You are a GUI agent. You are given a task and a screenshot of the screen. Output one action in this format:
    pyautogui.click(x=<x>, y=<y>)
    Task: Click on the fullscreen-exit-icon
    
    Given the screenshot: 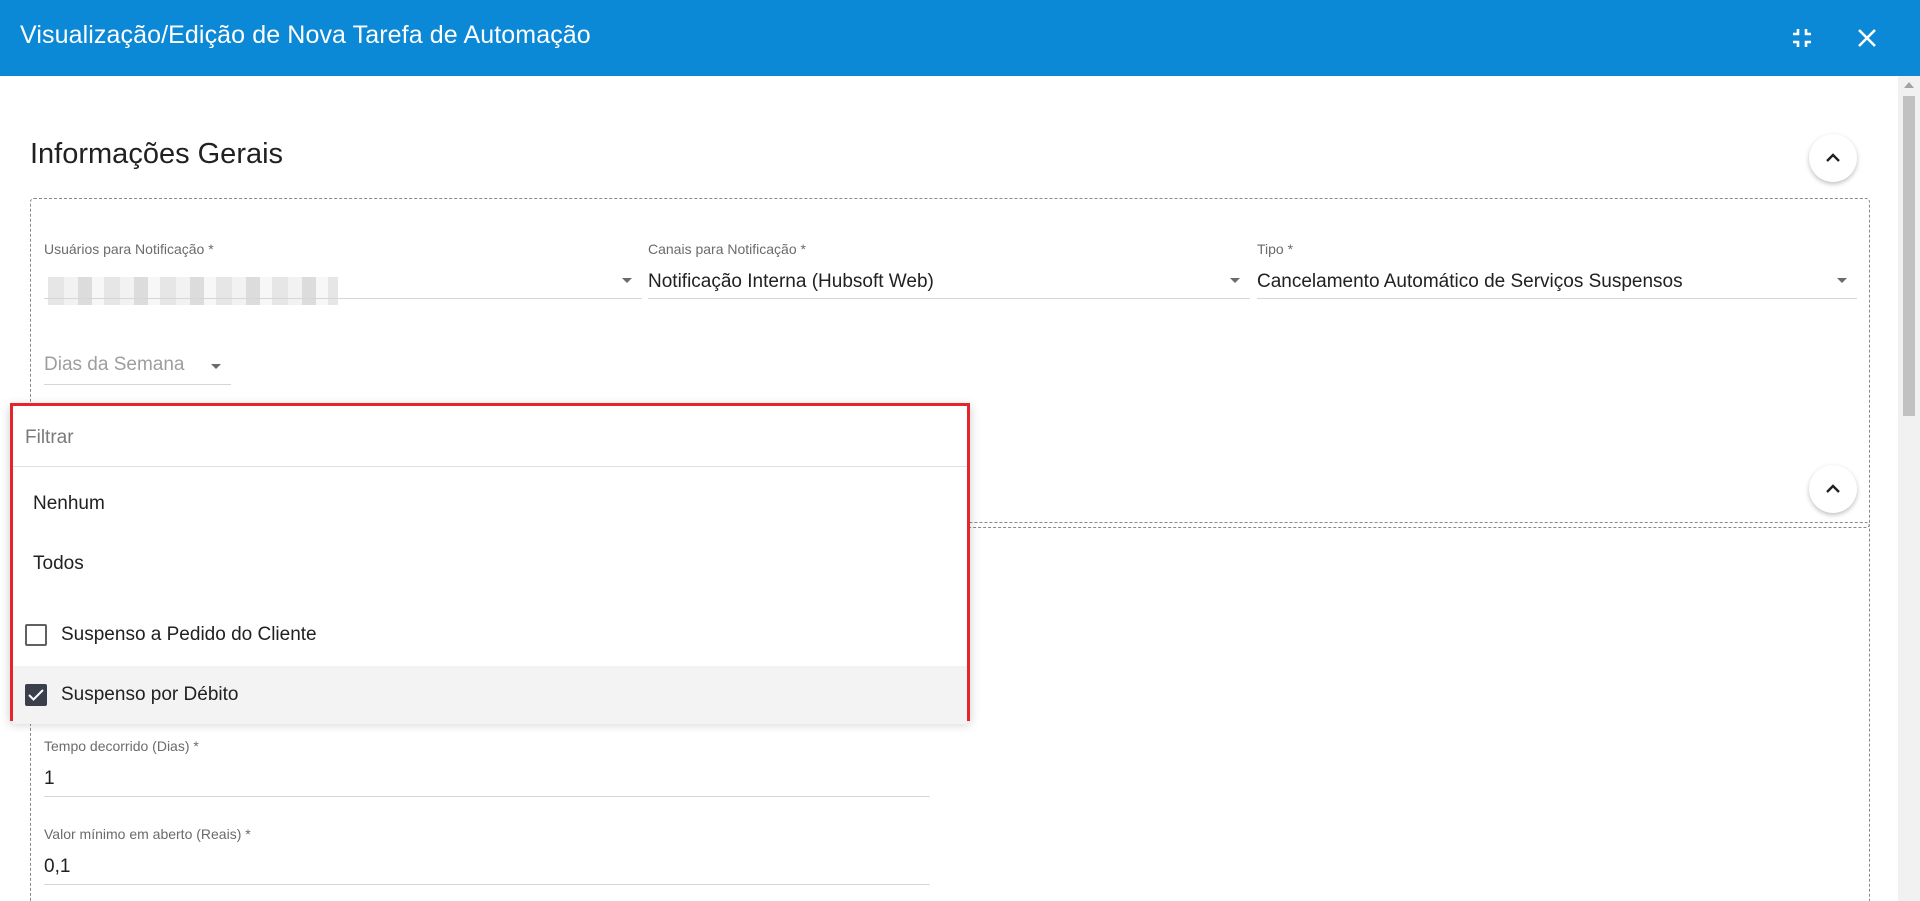 What is the action you would take?
    pyautogui.click(x=1802, y=38)
    